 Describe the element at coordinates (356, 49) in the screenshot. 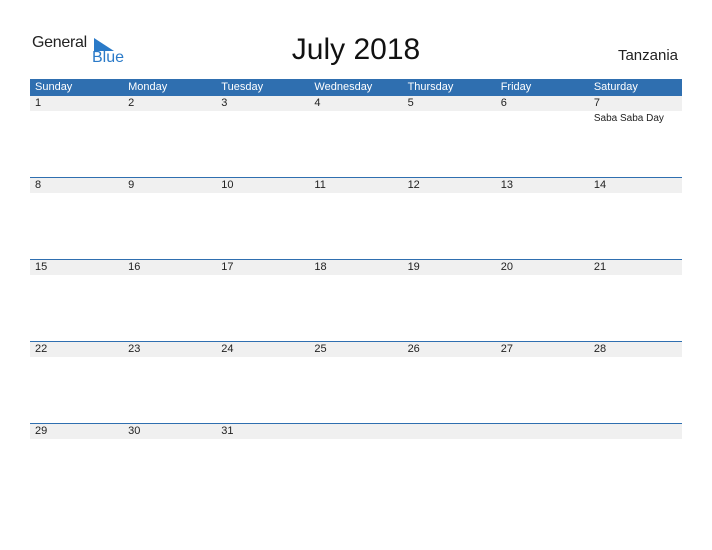

I see `calendar-title: July 2018` at that location.